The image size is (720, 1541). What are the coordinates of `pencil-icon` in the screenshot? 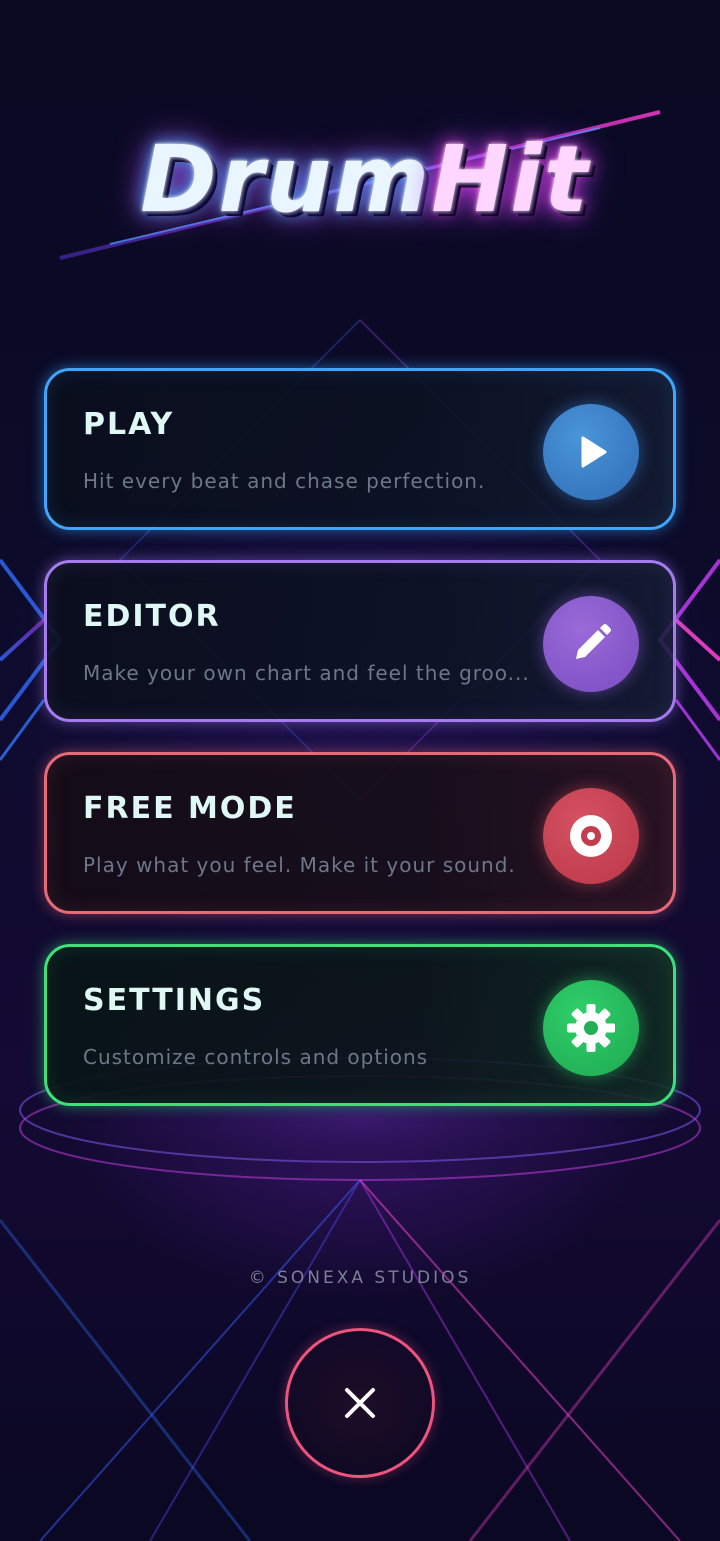 It's located at (593, 641).